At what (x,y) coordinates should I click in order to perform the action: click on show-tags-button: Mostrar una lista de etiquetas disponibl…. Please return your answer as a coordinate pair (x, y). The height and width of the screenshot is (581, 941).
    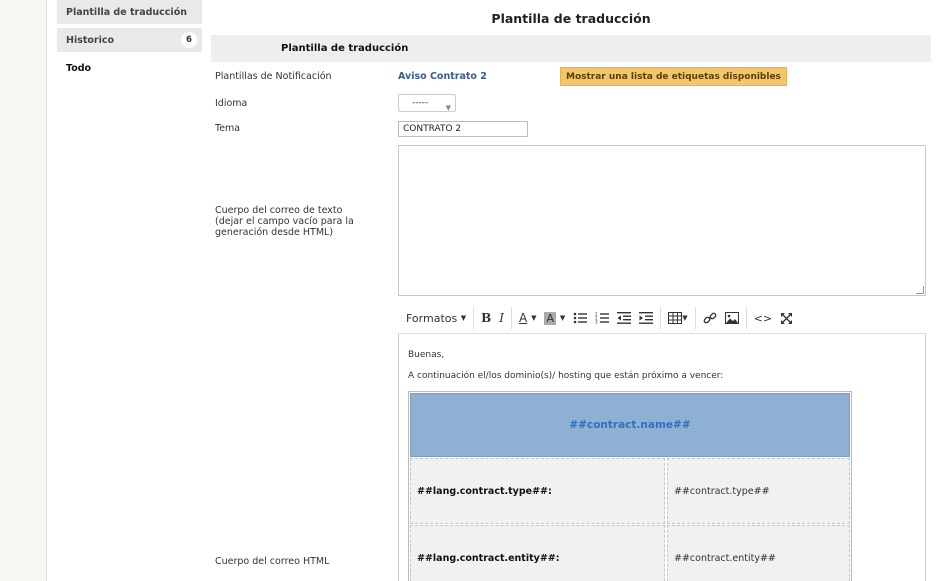
    Looking at the image, I should click on (673, 76).